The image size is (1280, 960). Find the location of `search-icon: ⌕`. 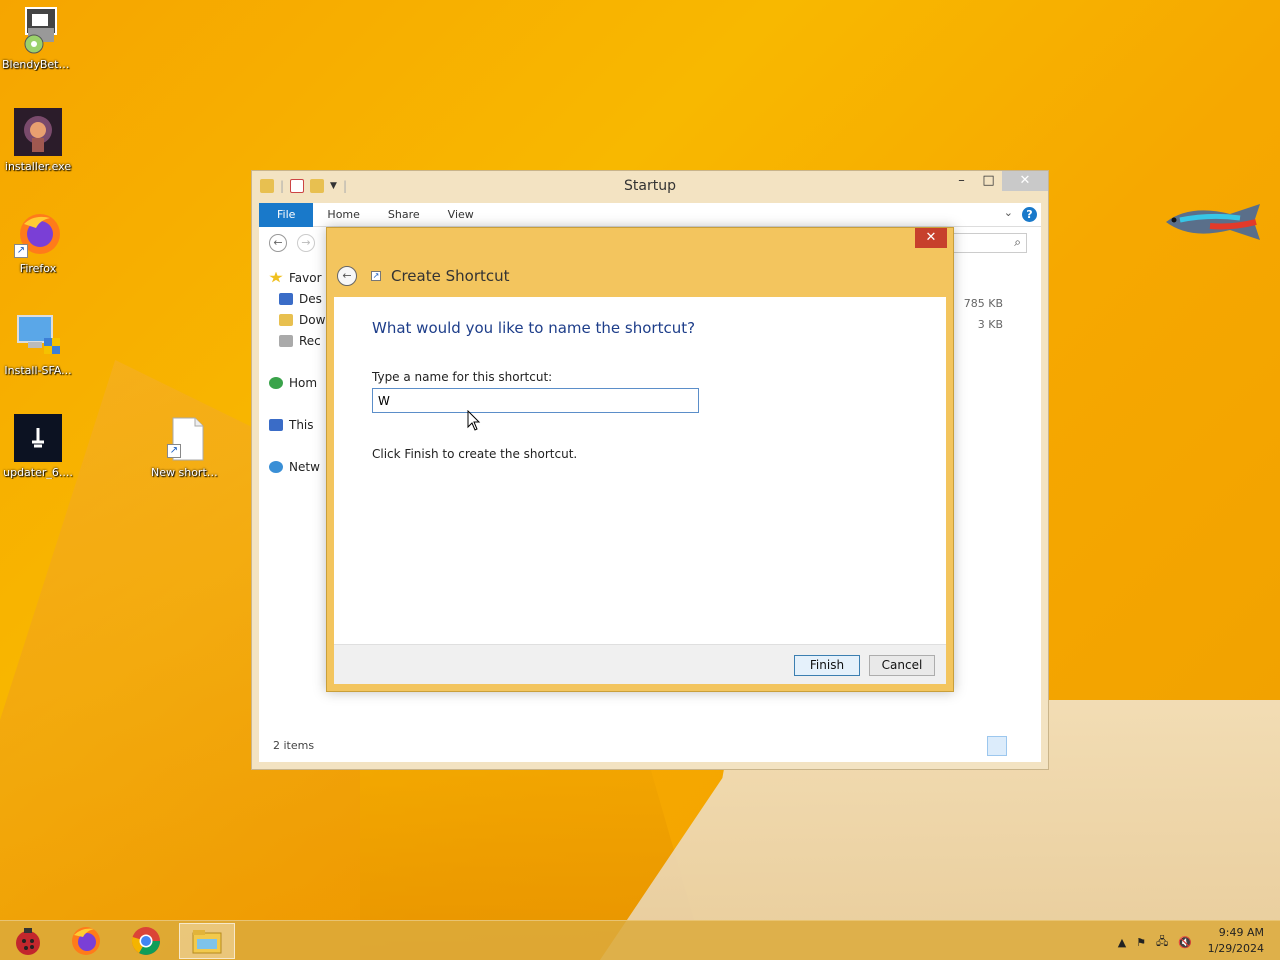

search-icon: ⌕ is located at coordinates (1017, 242).